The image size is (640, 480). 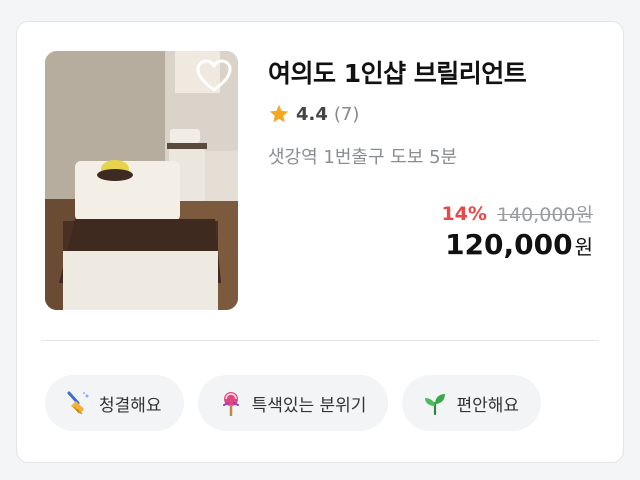 I want to click on review-tags: 청결해요 특색있는 분위기 편안해요, so click(x=322, y=403).